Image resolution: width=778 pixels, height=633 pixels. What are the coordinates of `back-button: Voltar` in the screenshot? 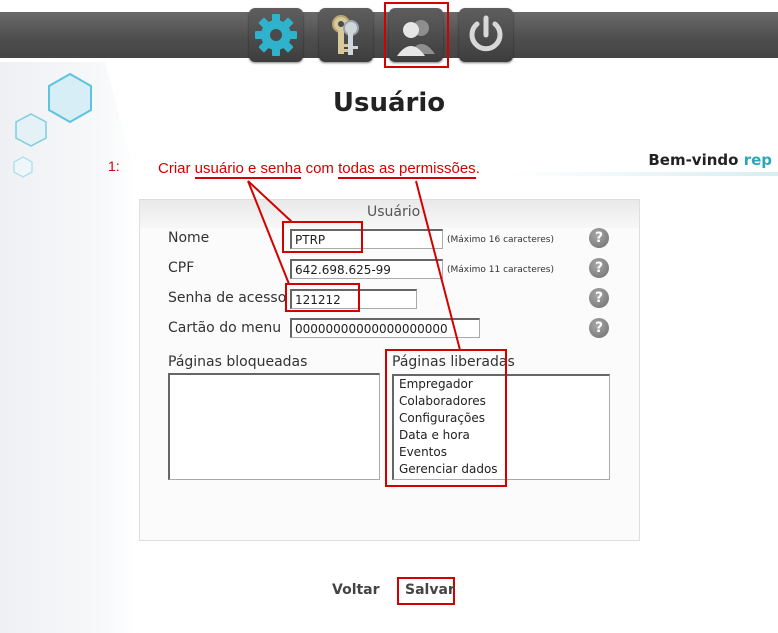 It's located at (356, 590).